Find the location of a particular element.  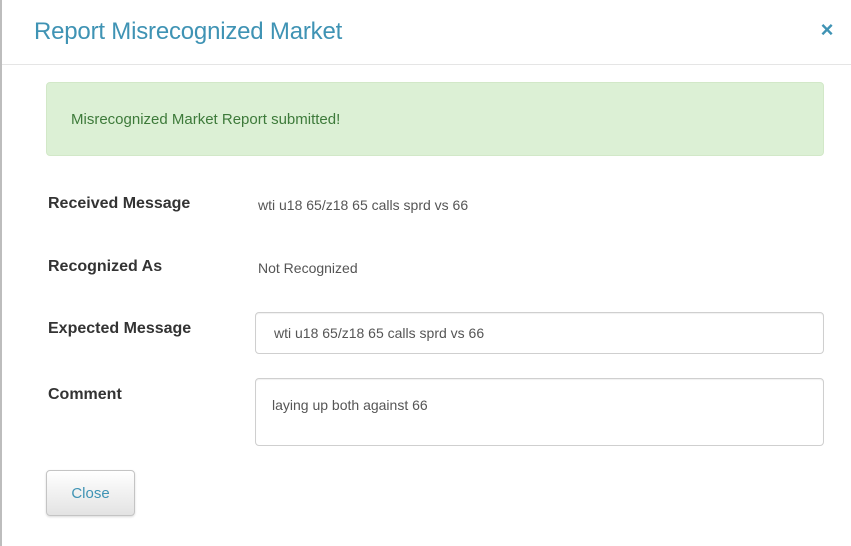

modal-header: Report Misrecognized Market × is located at coordinates (426, 32).